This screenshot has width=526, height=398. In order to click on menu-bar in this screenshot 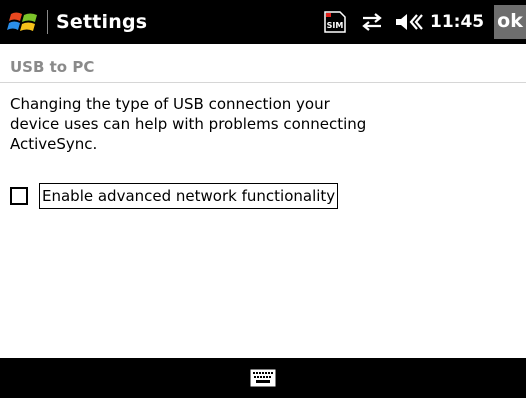, I will do `click(263, 378)`.